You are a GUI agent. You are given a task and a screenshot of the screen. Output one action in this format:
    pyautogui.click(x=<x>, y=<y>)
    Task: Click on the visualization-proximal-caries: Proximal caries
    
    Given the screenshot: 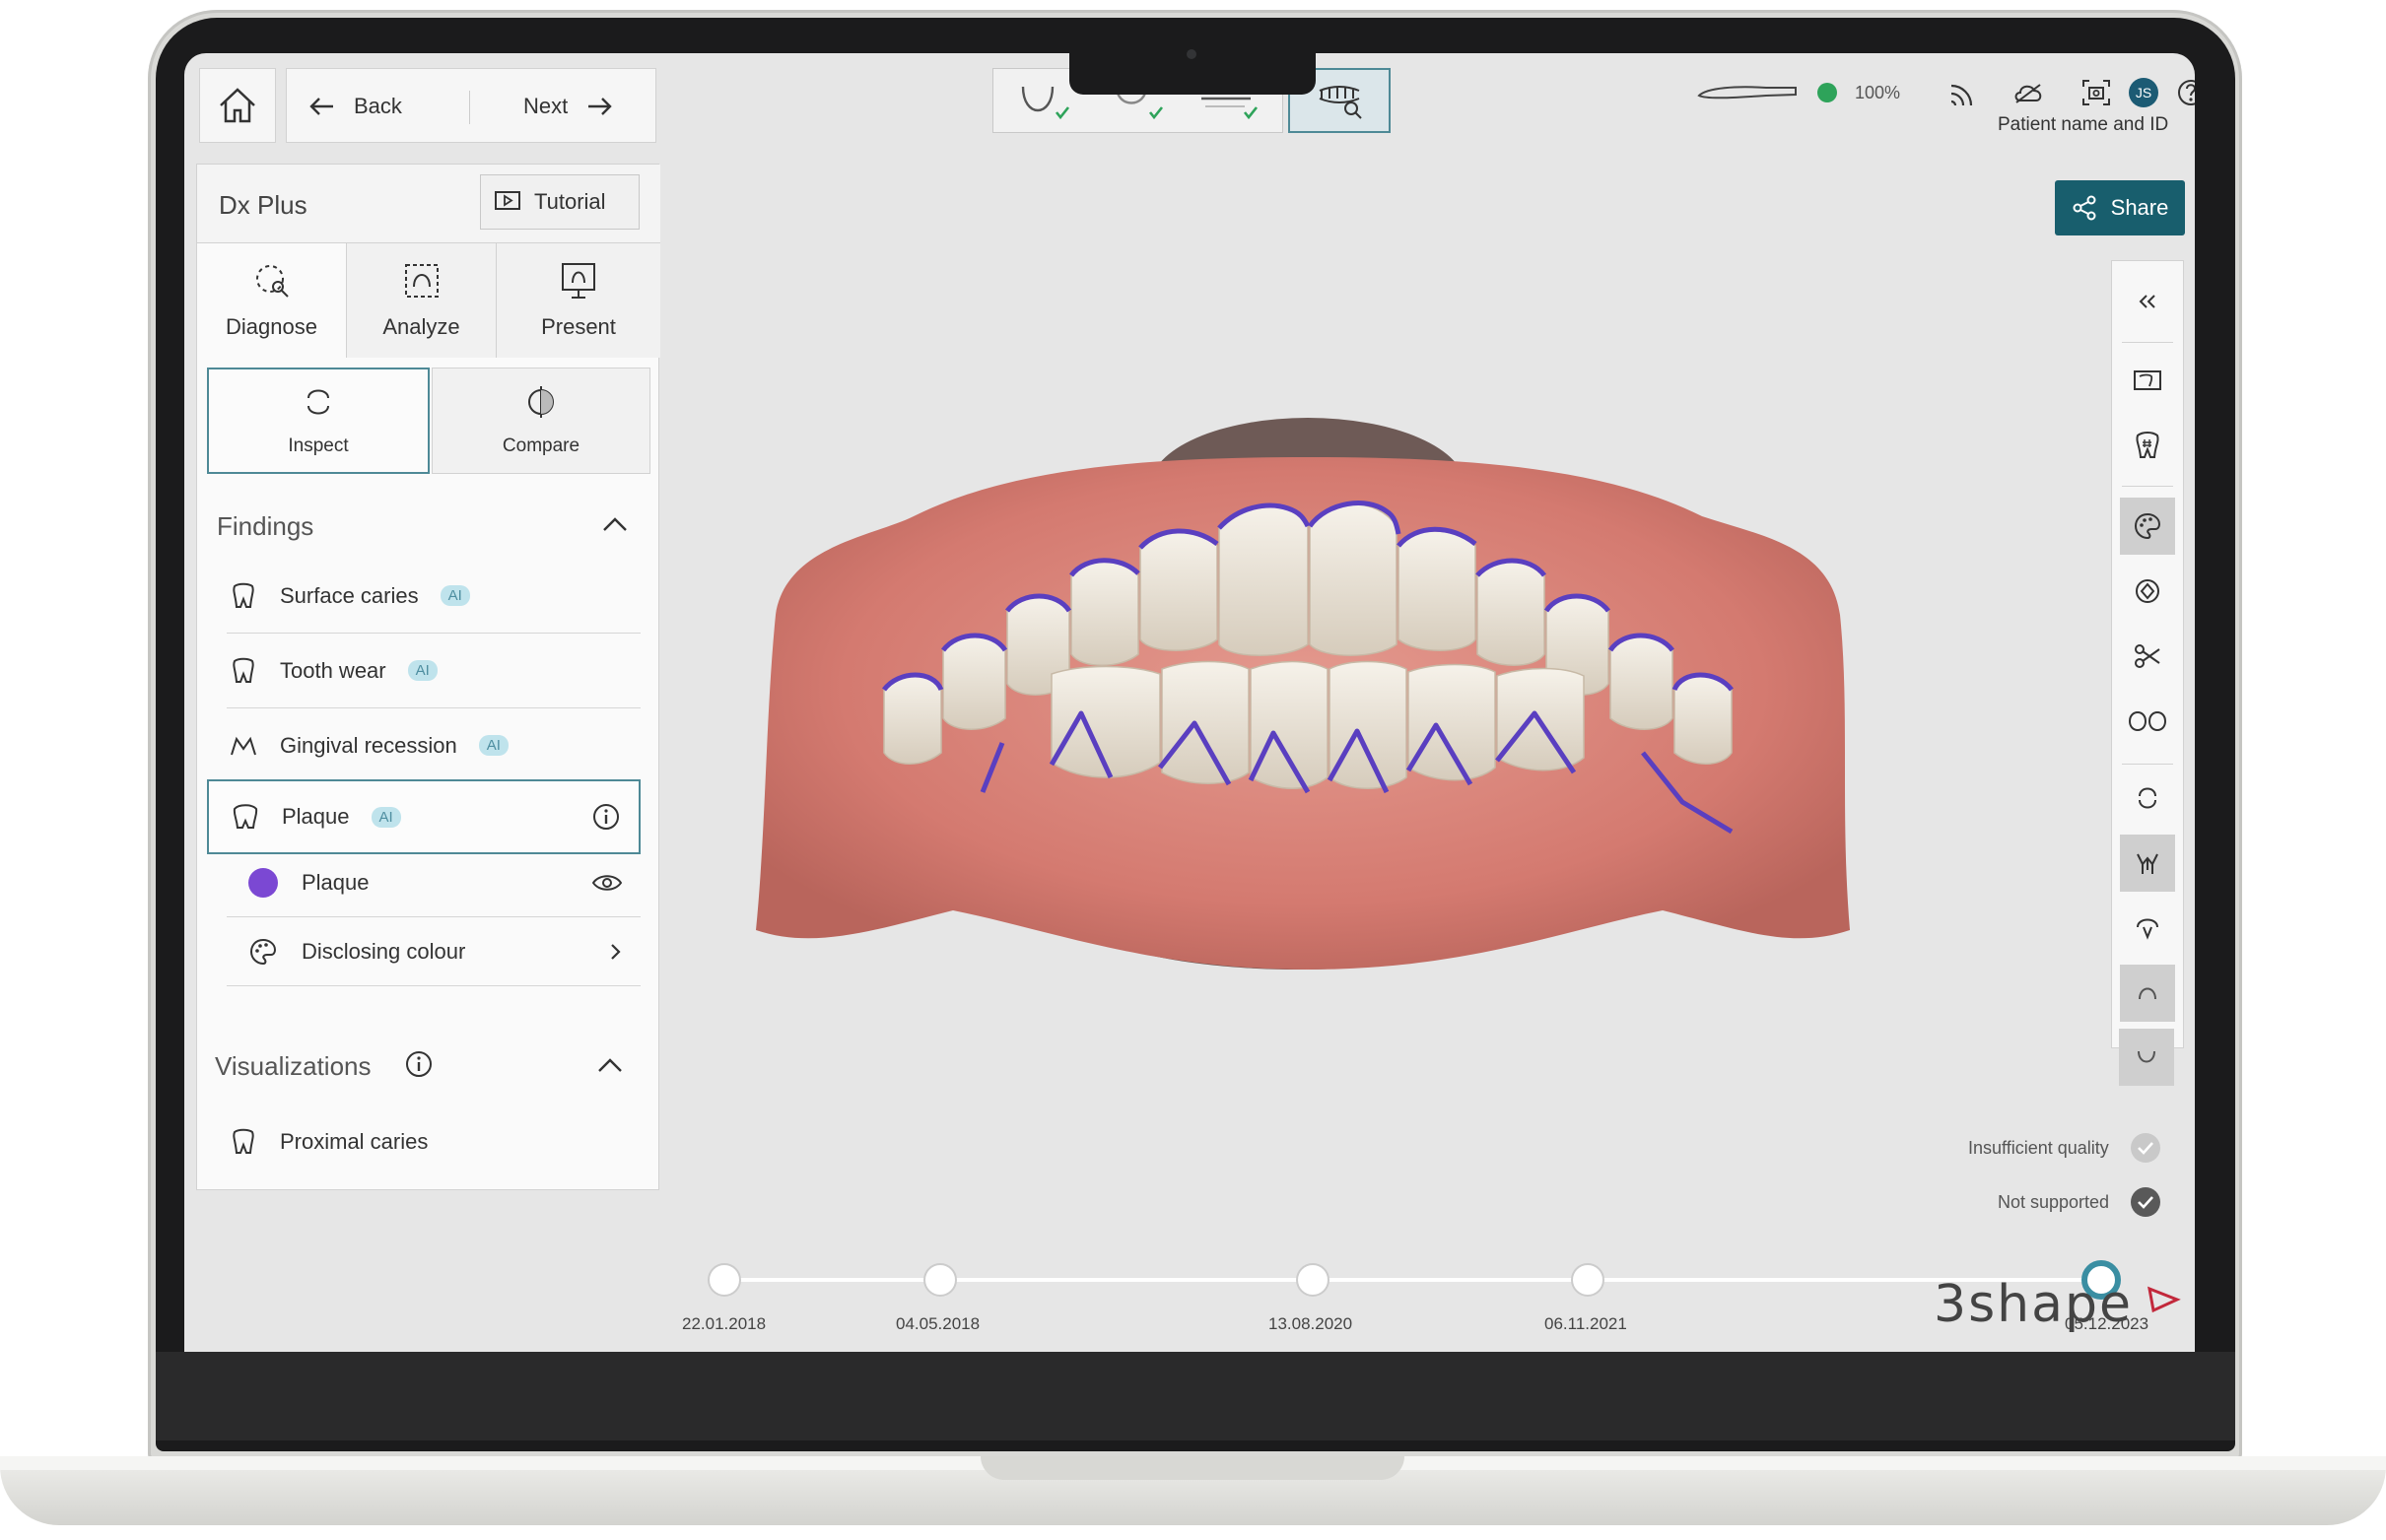 What is the action you would take?
    pyautogui.click(x=434, y=1142)
    